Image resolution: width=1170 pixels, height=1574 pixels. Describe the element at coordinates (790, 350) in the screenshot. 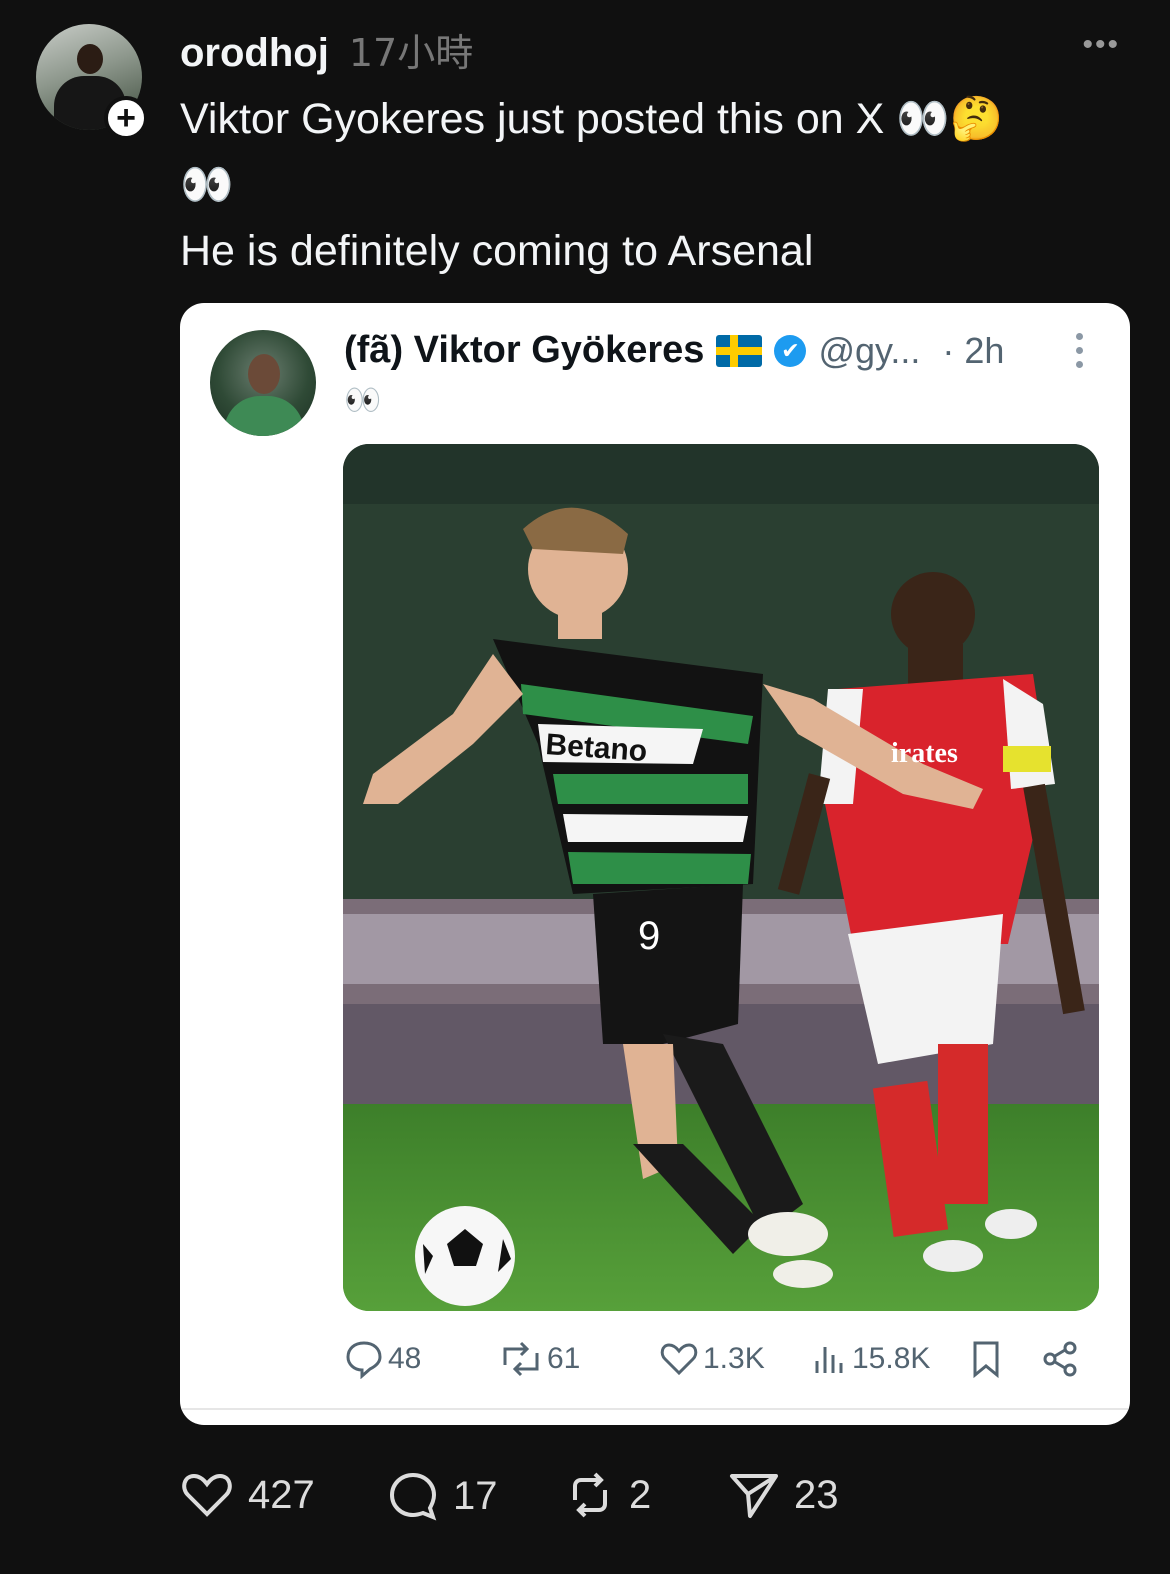

I see `verified-badge-icon: ✔` at that location.